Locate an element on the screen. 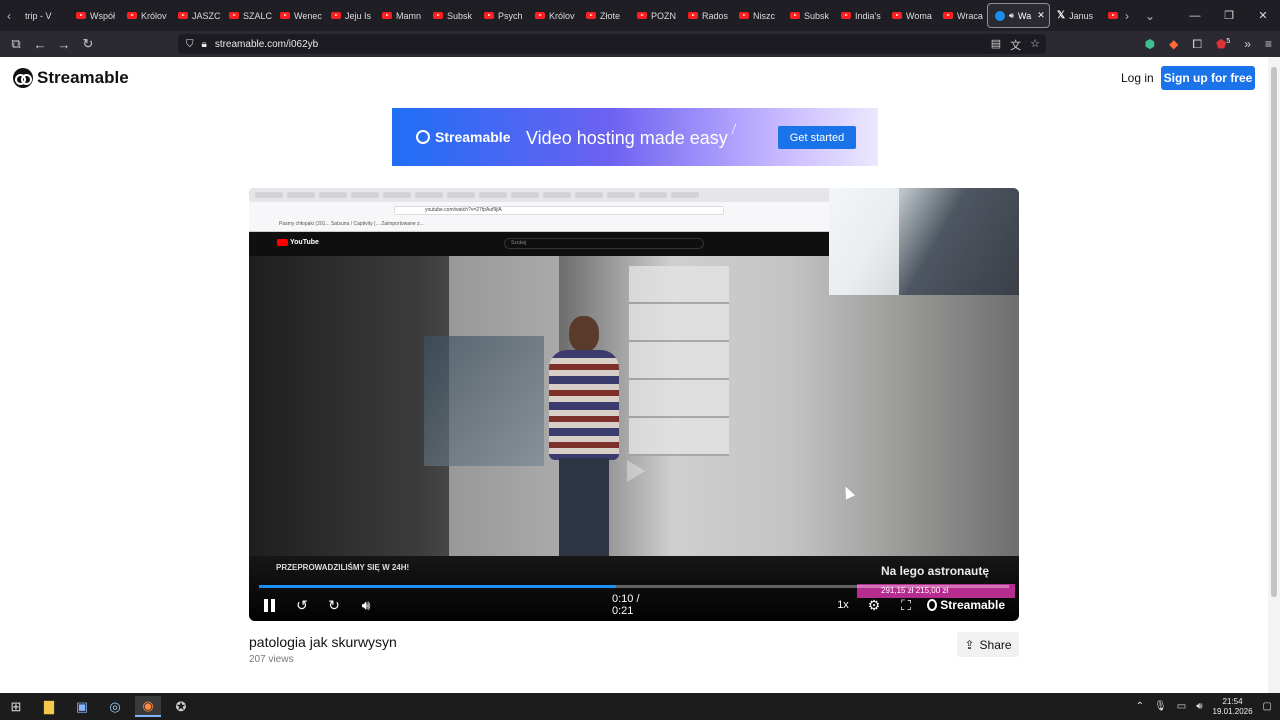  browser-tab: Woma is located at coordinates (910, 15).